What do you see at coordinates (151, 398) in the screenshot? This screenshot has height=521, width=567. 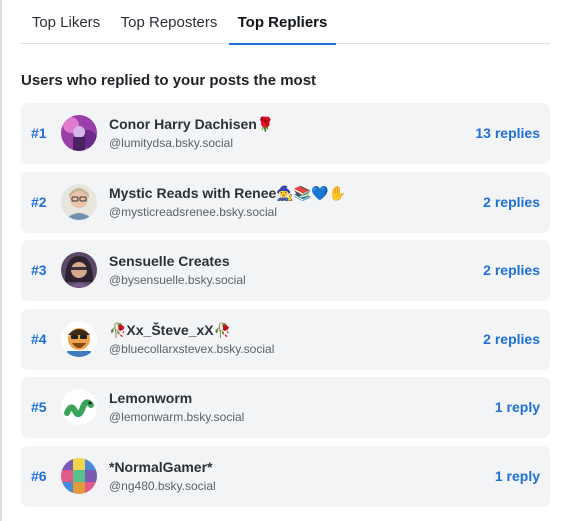 I see `user-name: Lemonworm` at bounding box center [151, 398].